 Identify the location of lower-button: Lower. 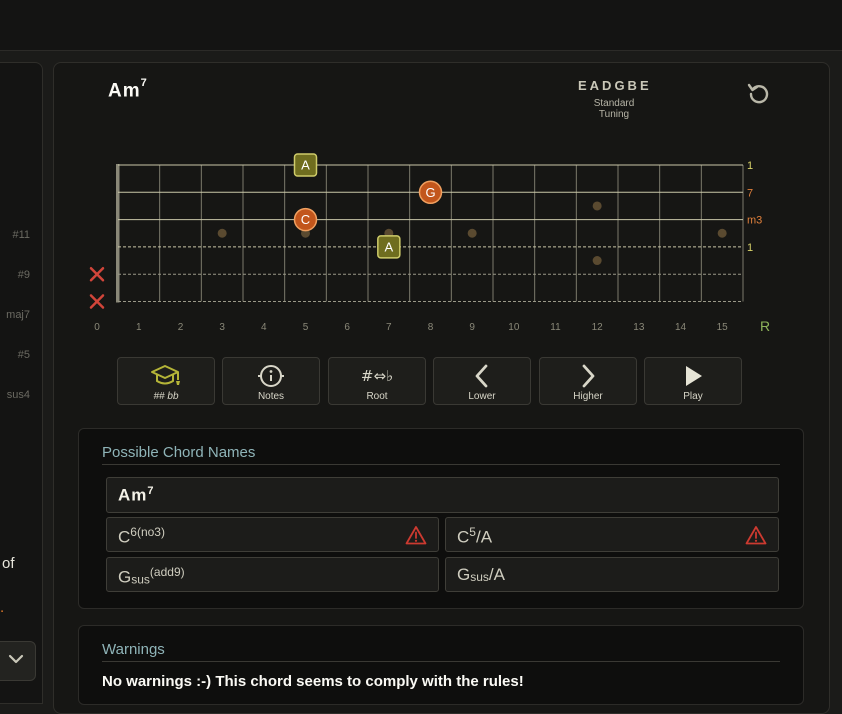
(482, 381).